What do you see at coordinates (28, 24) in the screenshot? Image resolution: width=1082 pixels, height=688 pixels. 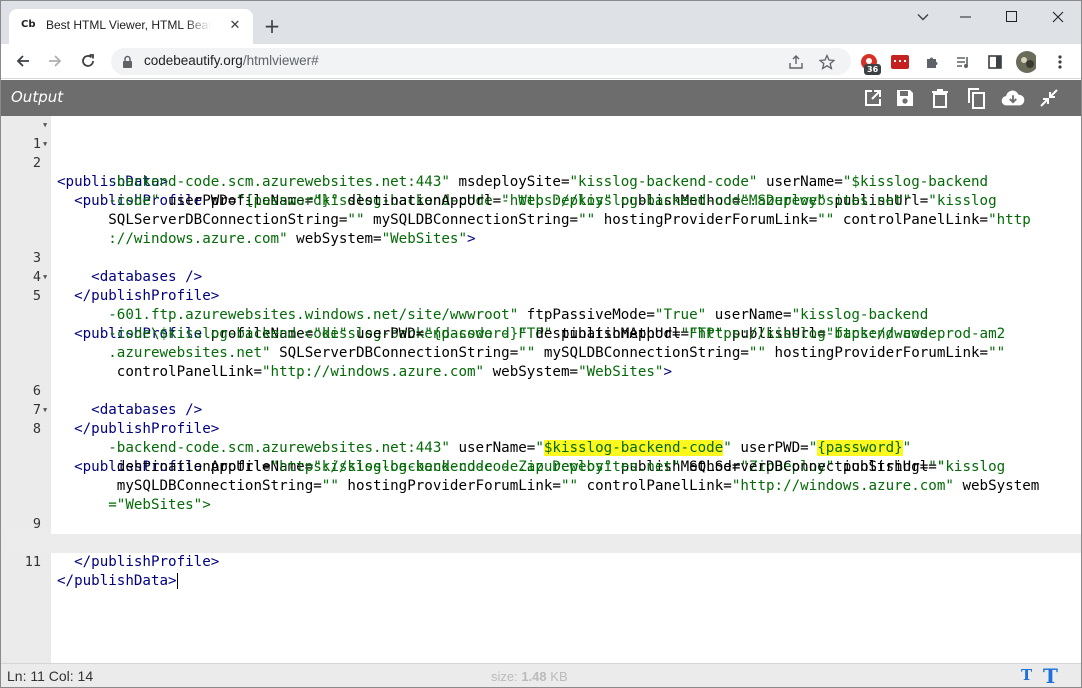 I see `site-favicon-icon: Cb` at bounding box center [28, 24].